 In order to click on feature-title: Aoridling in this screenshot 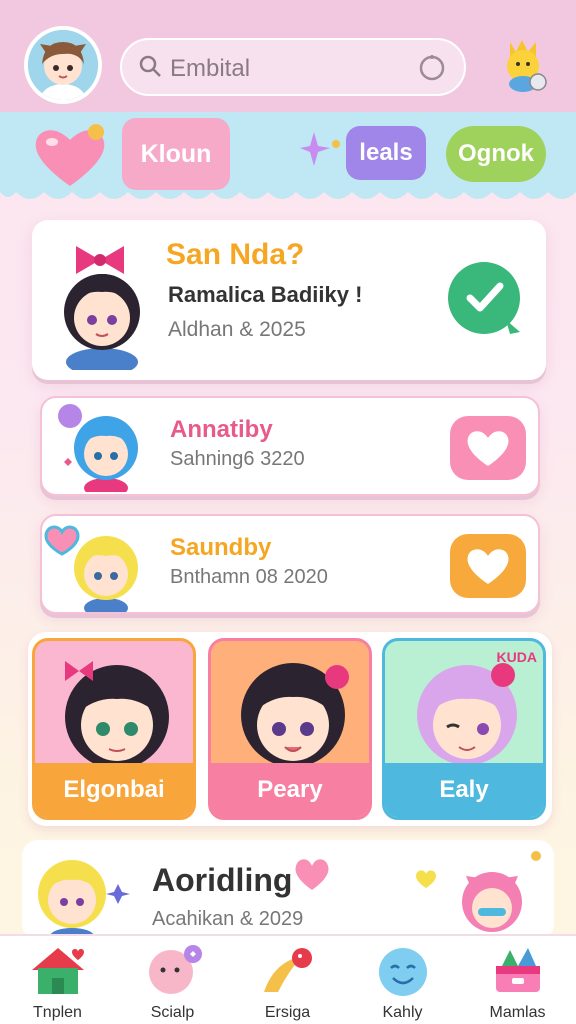, I will do `click(222, 880)`.